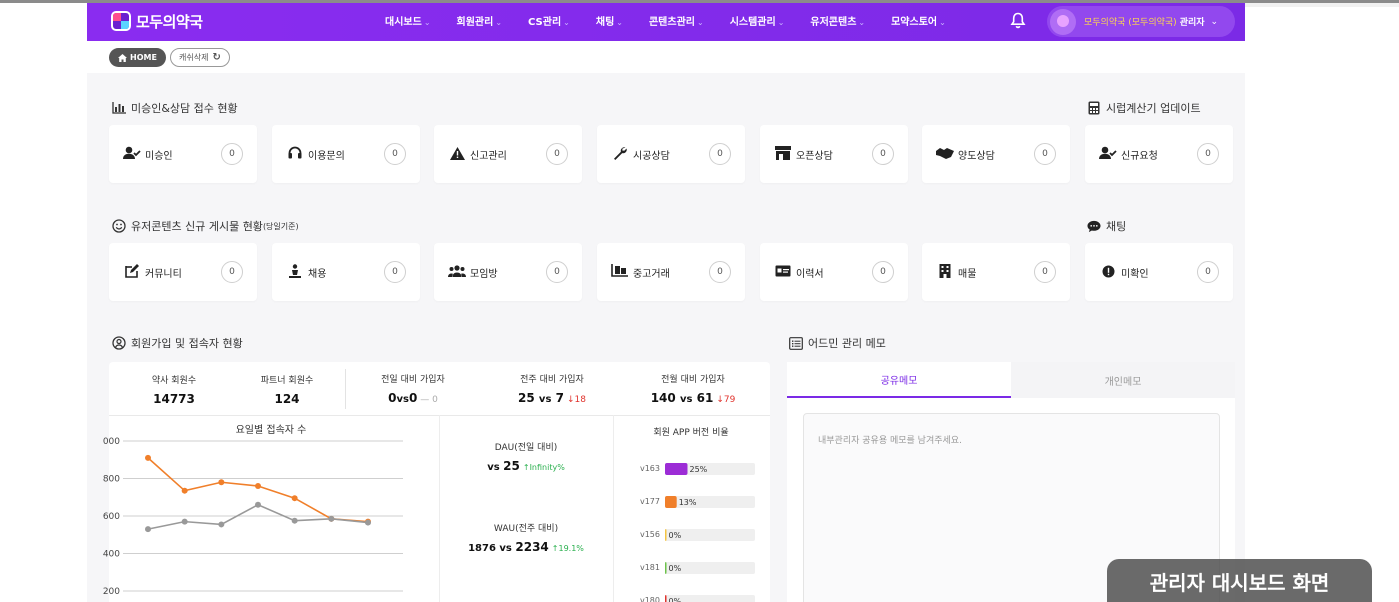 The image size is (1399, 602). What do you see at coordinates (205, 226) in the screenshot?
I see `section-usercontent-title: 유저콘텐츠 신규 게시물 현황 (당일기준)` at bounding box center [205, 226].